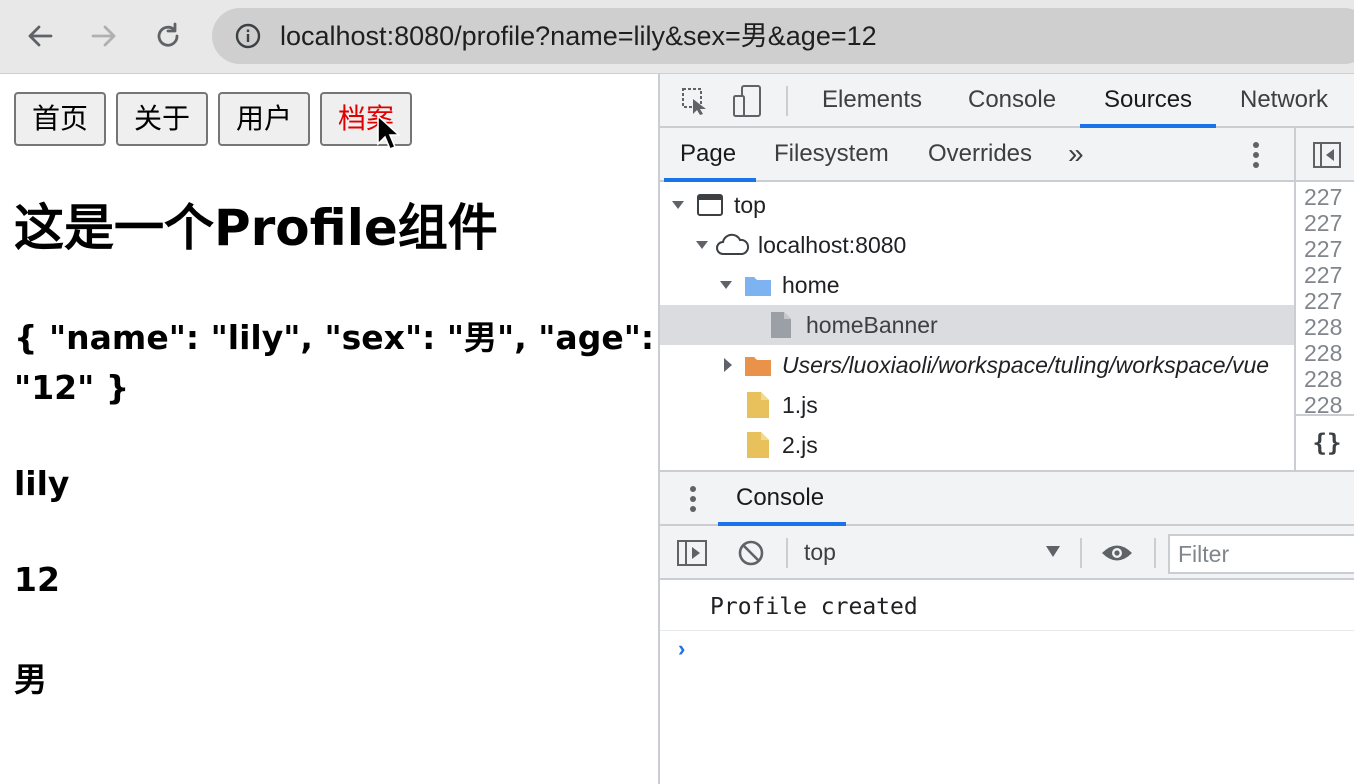 The height and width of the screenshot is (784, 1354). Describe the element at coordinates (248, 36) in the screenshot. I see `info-icon` at that location.